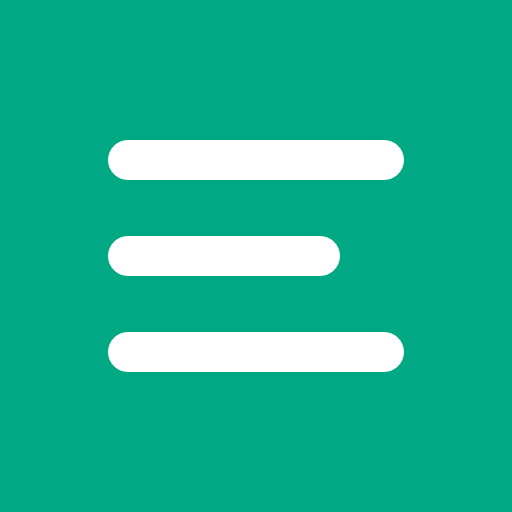 This screenshot has height=512, width=512. What do you see at coordinates (224, 256) in the screenshot?
I see `menu-line-middle` at bounding box center [224, 256].